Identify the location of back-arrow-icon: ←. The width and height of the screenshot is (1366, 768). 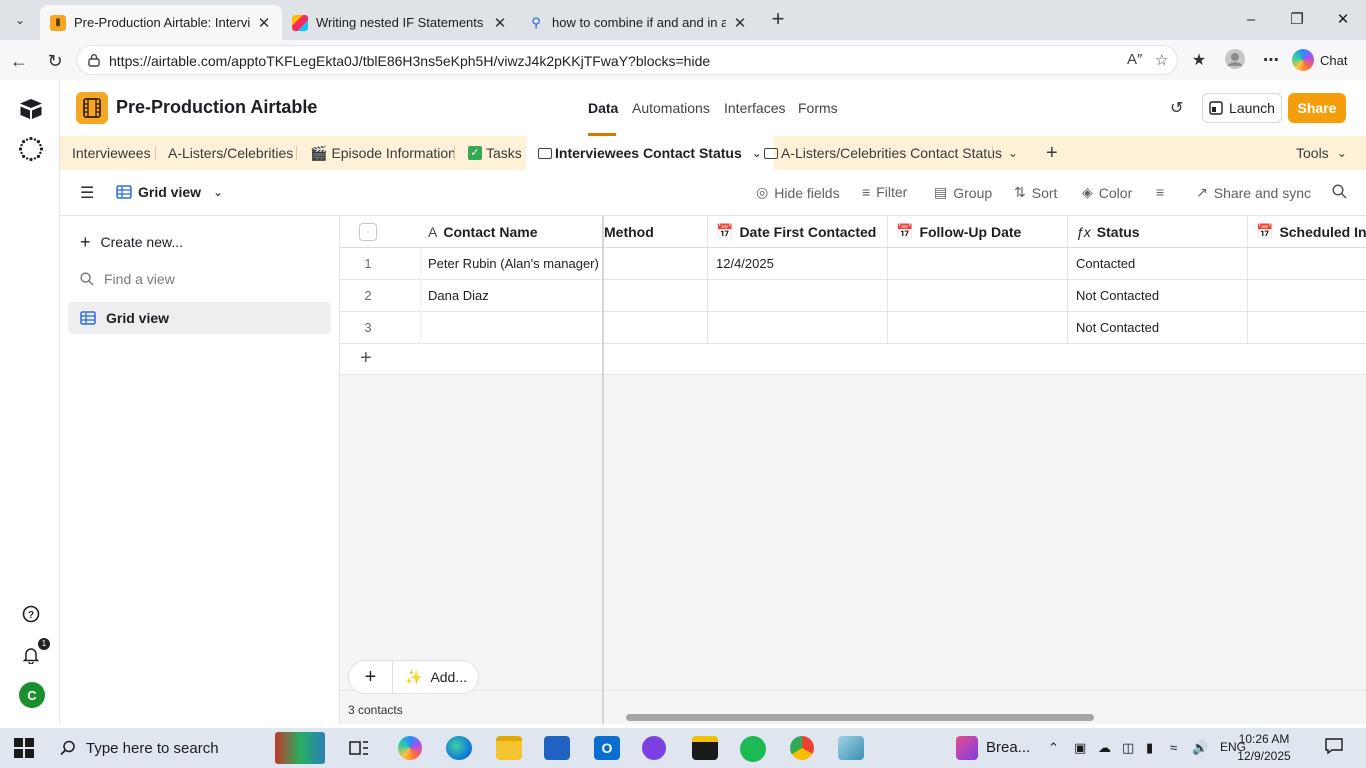
(19, 61).